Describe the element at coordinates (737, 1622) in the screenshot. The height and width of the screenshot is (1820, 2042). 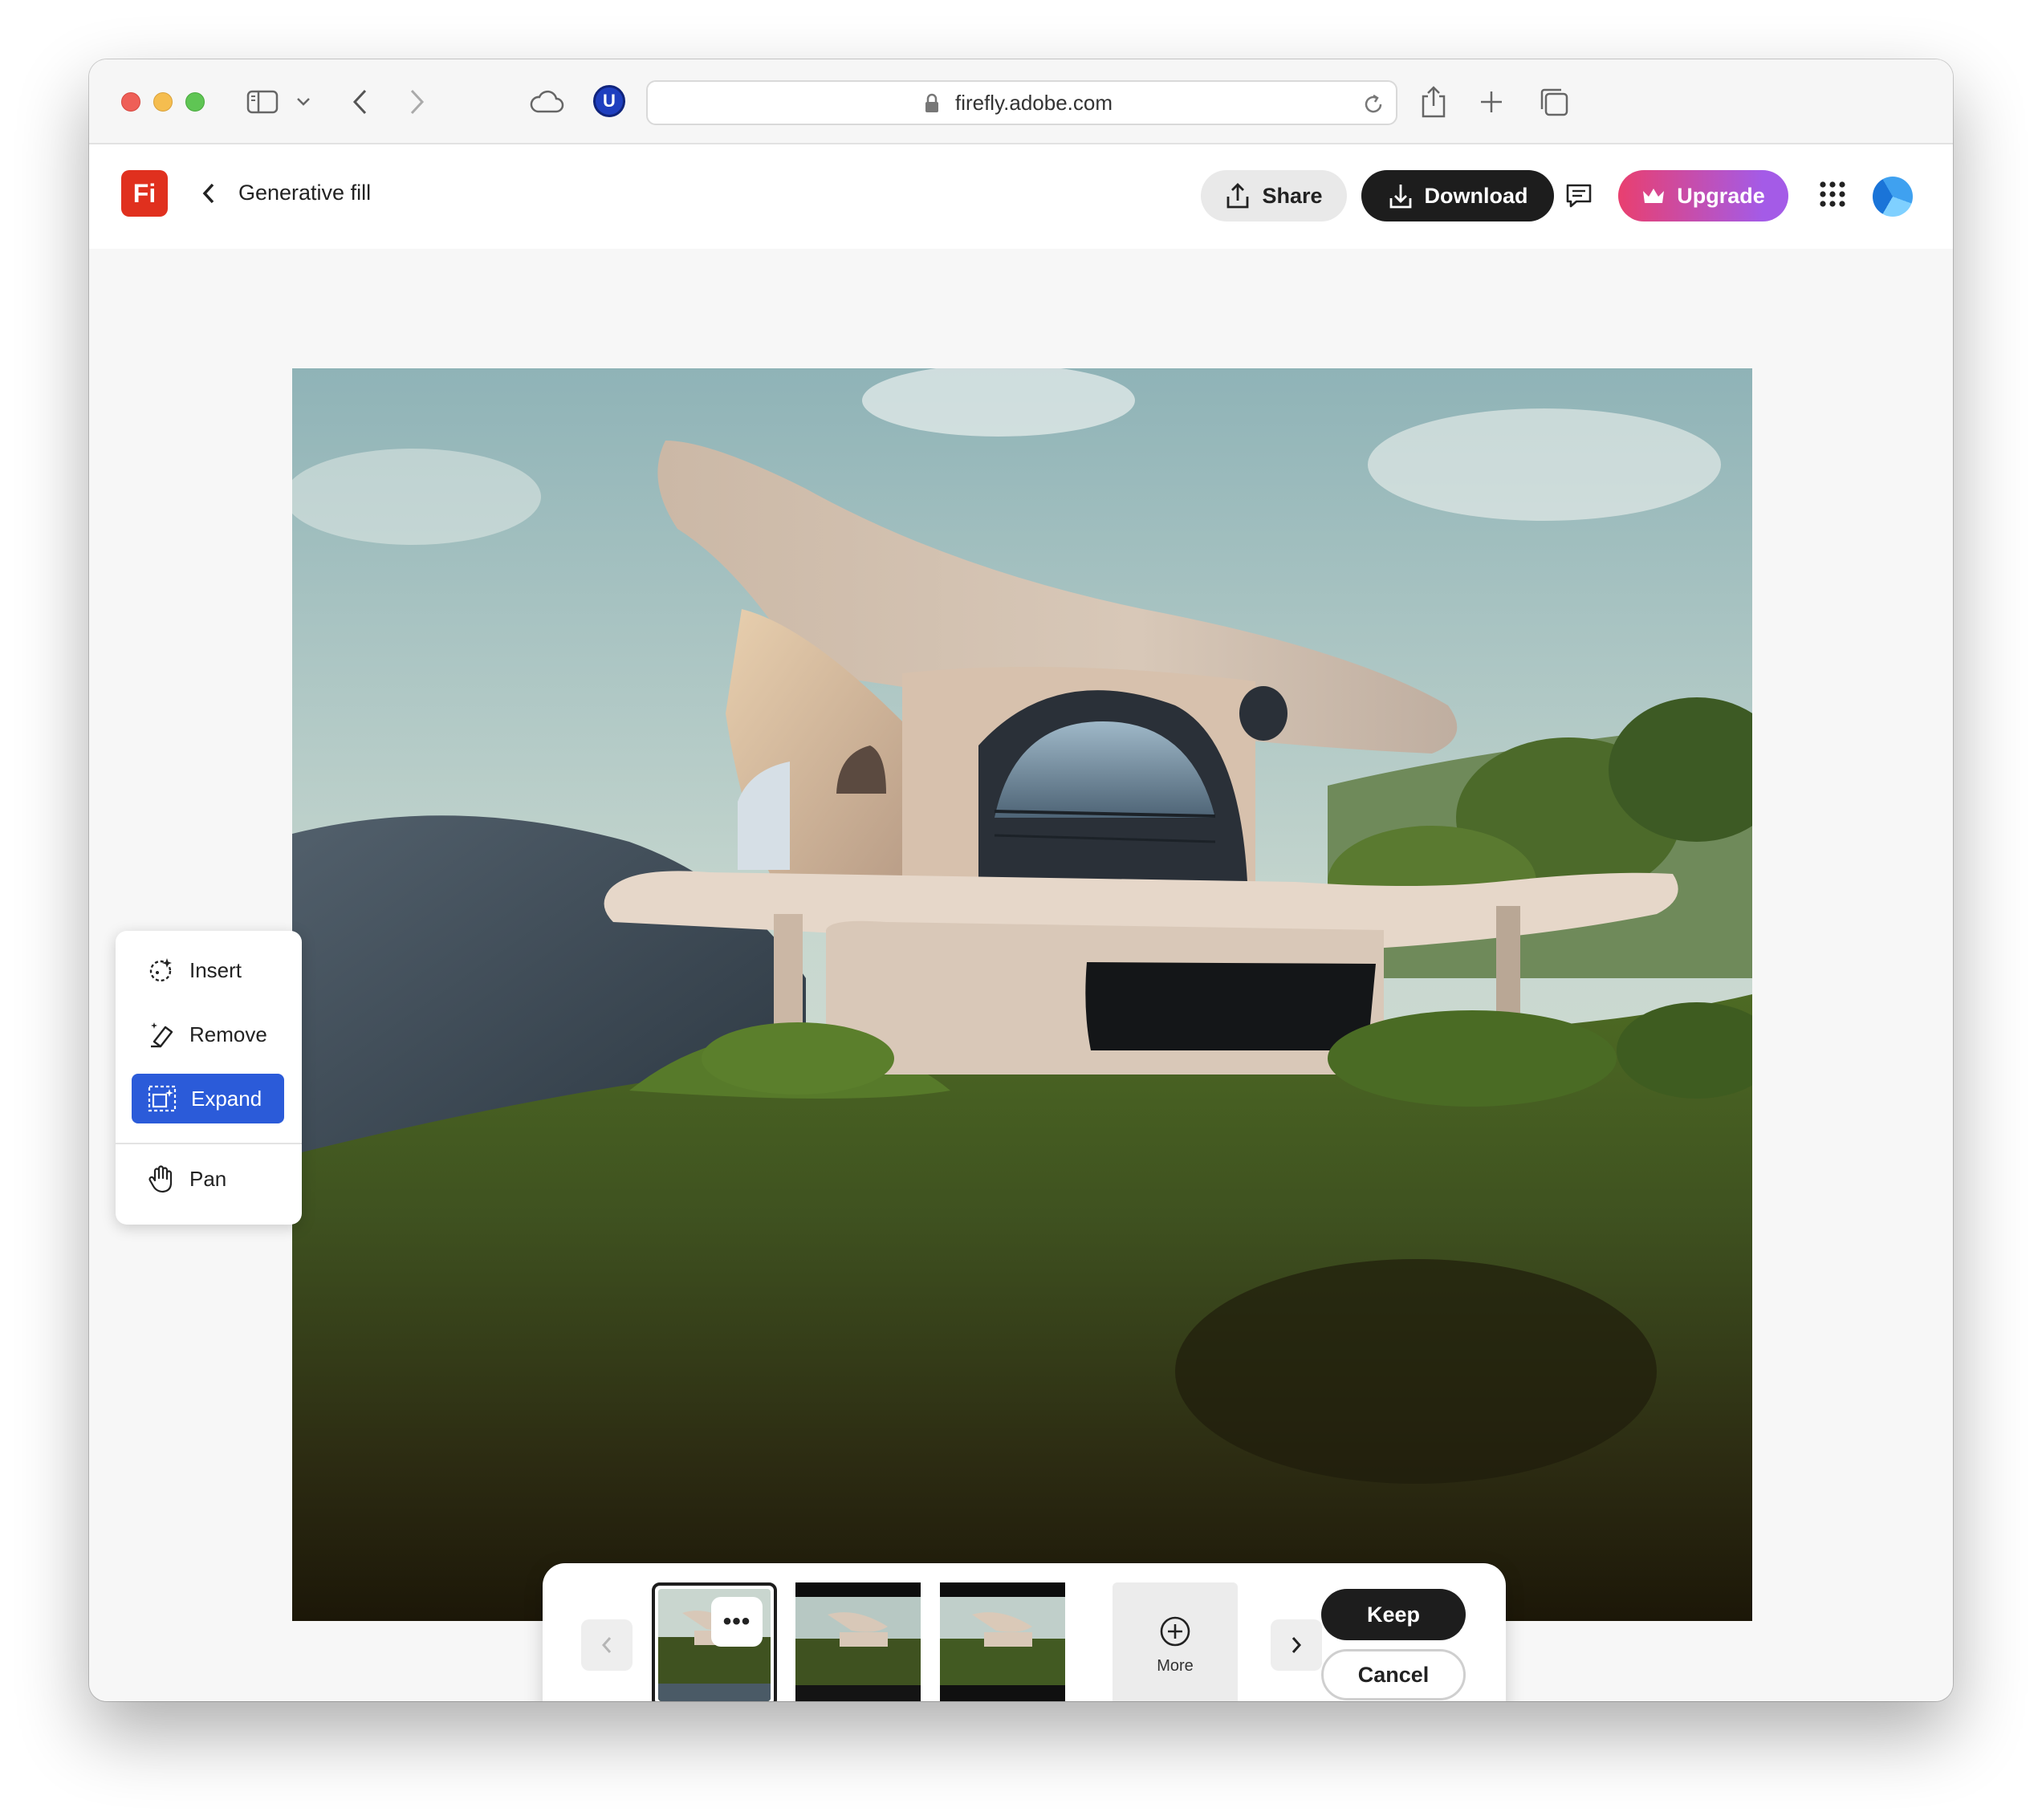
I see `variation-options-button: •••` at that location.